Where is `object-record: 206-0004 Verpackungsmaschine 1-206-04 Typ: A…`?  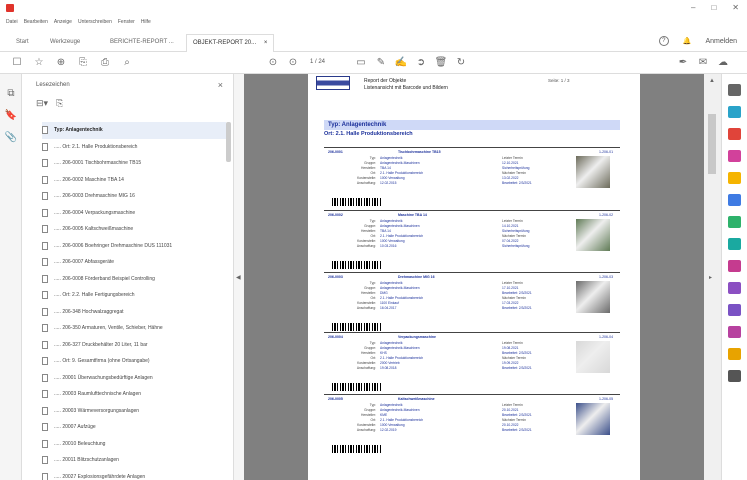 object-record: 206-0004 Verpackungsmaschine 1-206-04 Typ: A… is located at coordinates (472, 362).